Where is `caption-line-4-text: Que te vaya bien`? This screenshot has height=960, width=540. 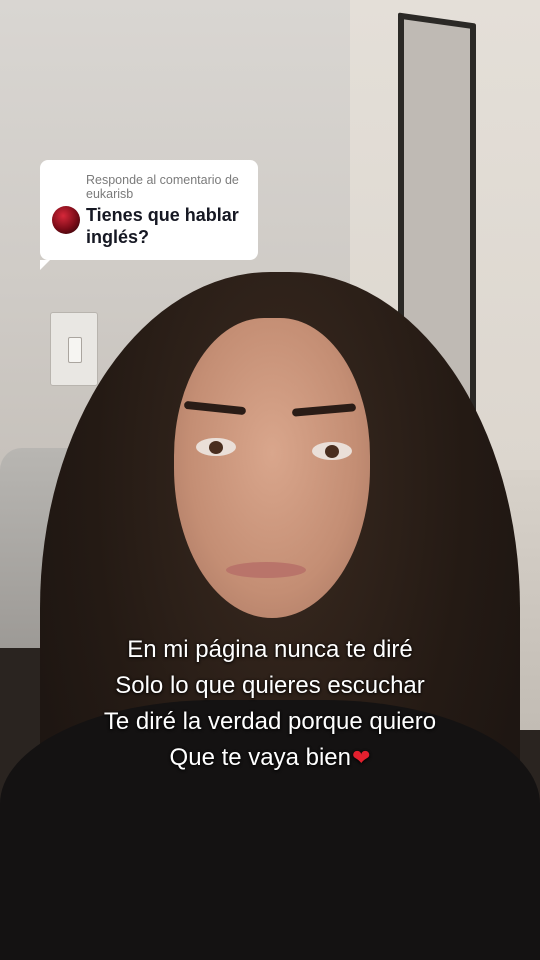 caption-line-4-text: Que te vaya bien is located at coordinates (260, 757).